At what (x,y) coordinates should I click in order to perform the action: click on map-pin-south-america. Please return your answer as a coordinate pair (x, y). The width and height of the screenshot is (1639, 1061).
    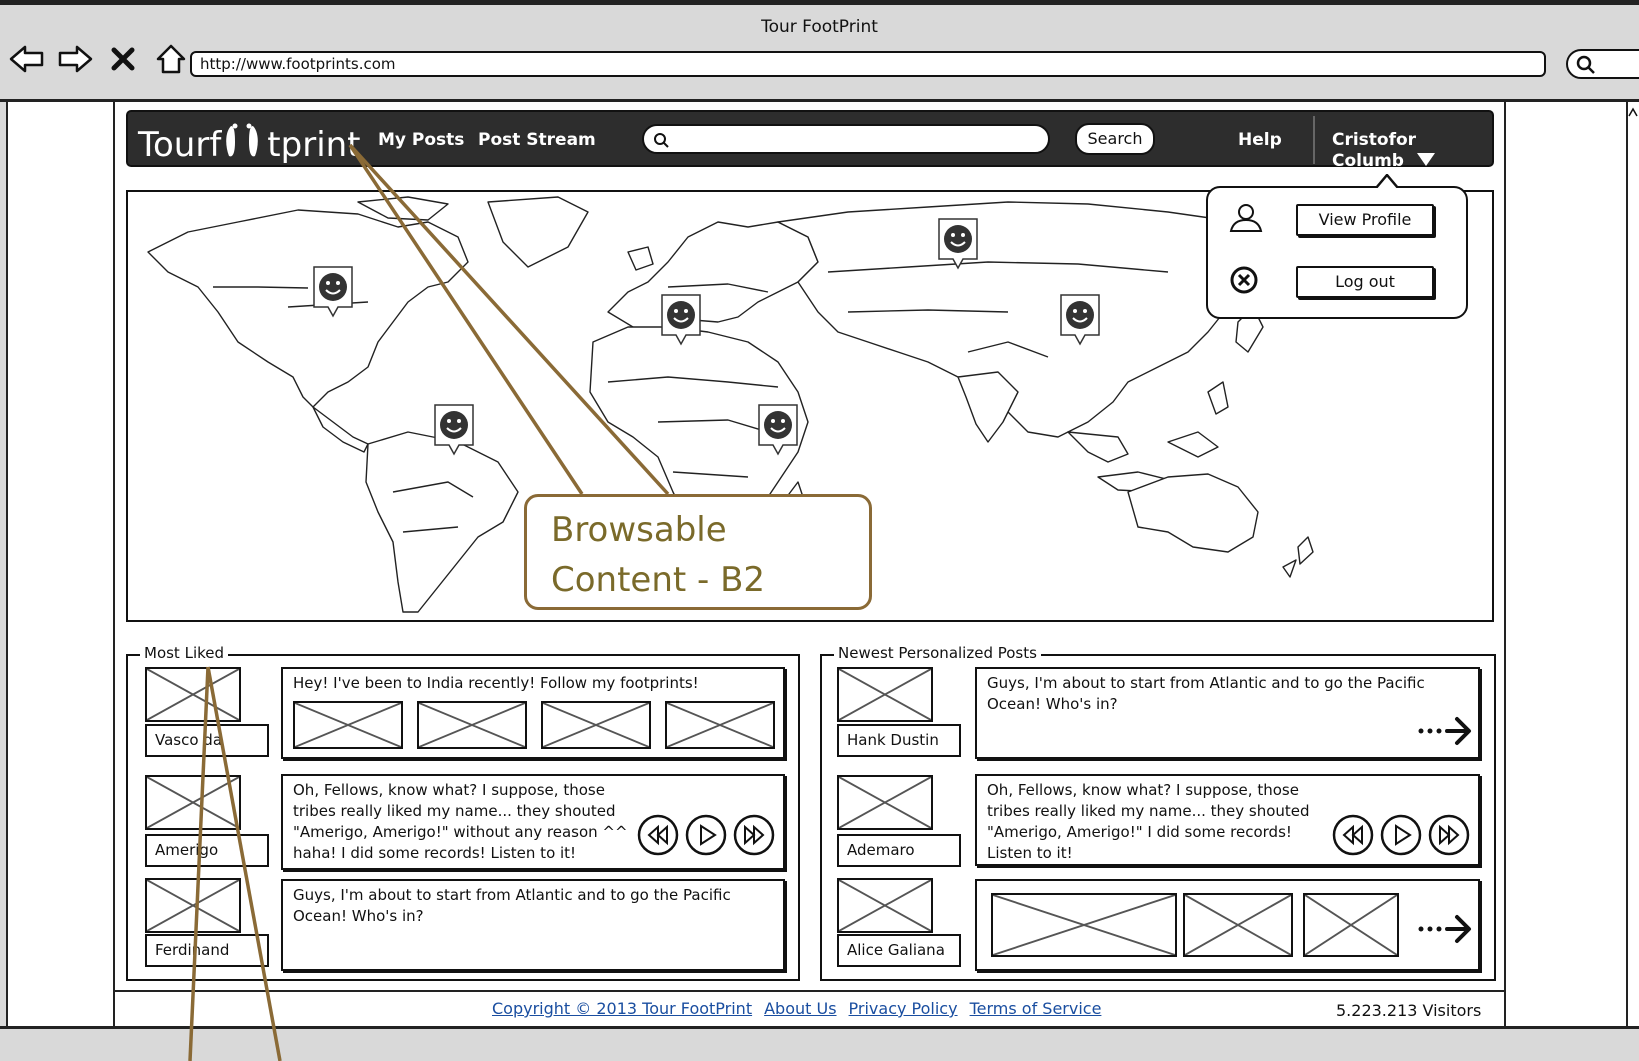
    Looking at the image, I should click on (454, 429).